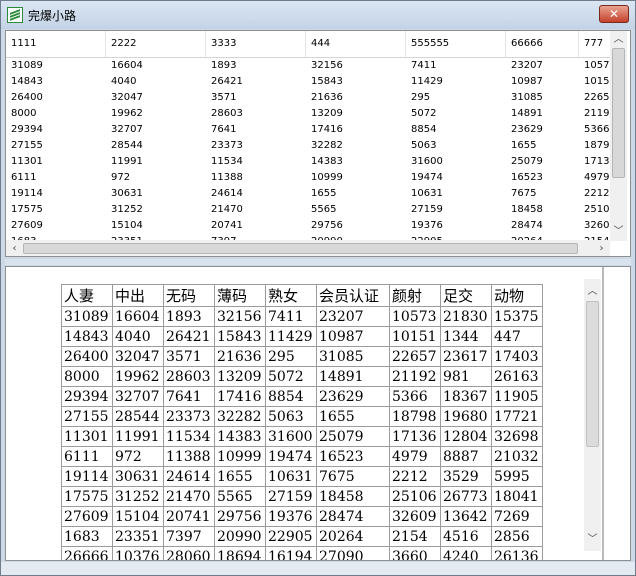 The height and width of the screenshot is (576, 636). What do you see at coordinates (24, 177) in the screenshot?
I see `list-cell: 6111` at bounding box center [24, 177].